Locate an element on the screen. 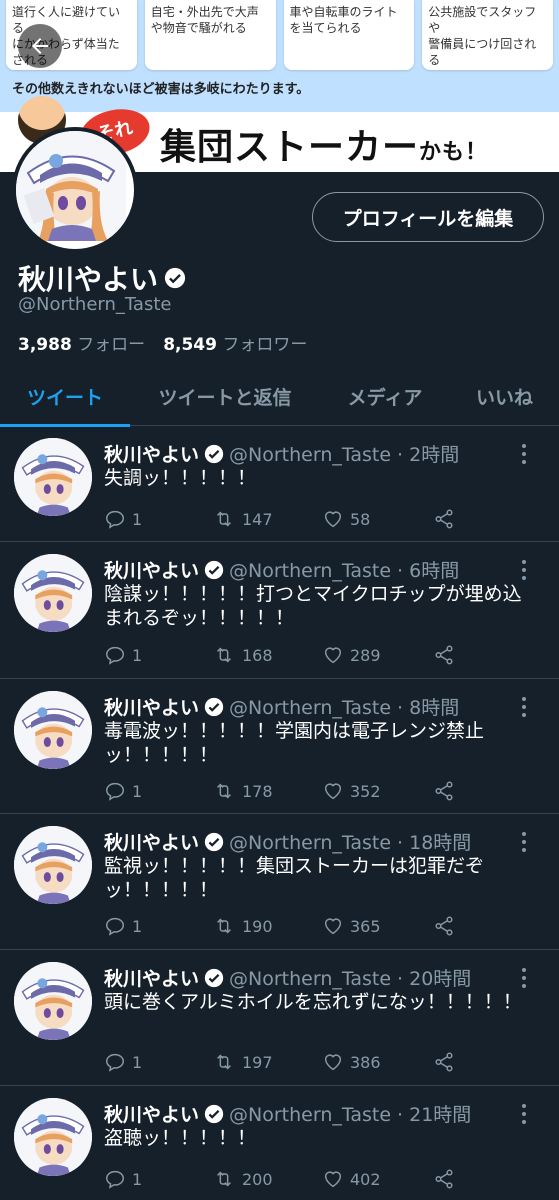  following-link: 3,988 フォロー is located at coordinates (81, 342).